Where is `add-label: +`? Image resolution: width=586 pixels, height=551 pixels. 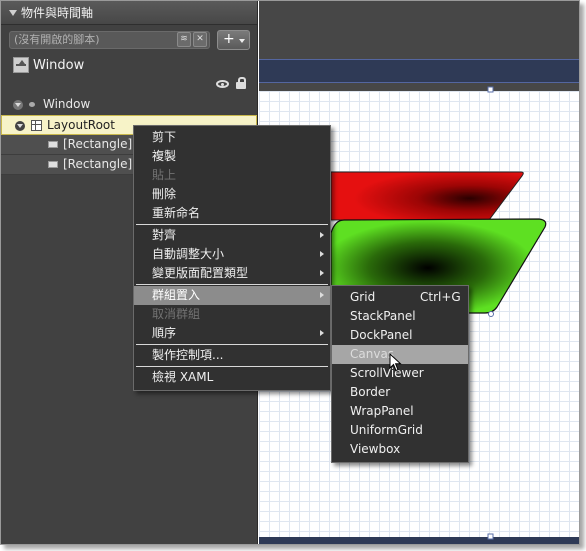
add-label: + is located at coordinates (229, 39).